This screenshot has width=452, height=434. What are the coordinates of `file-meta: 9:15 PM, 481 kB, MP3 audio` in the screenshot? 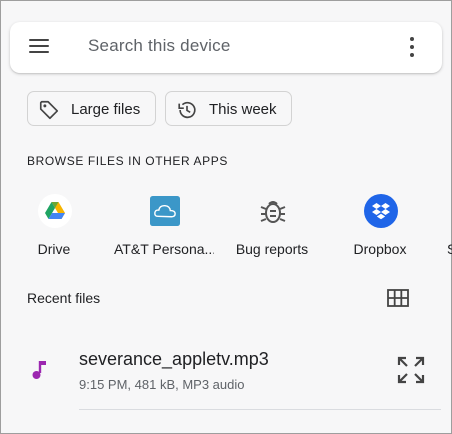 It's located at (162, 384).